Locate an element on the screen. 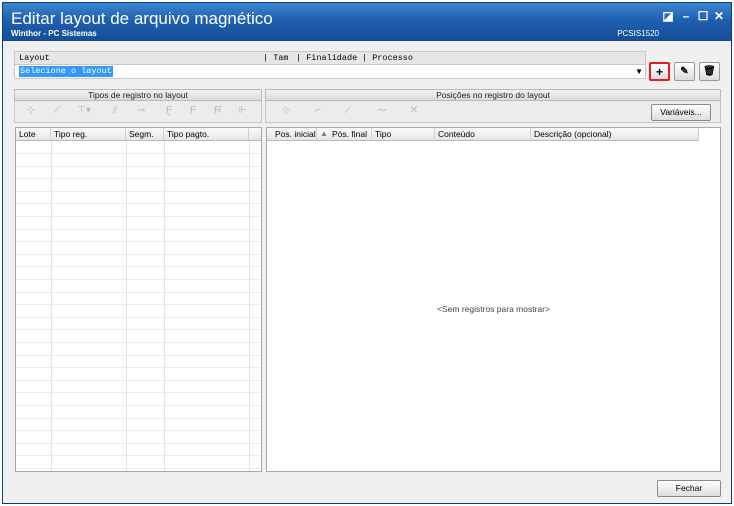 The width and height of the screenshot is (734, 506). col-lote: Lote is located at coordinates (33, 134).